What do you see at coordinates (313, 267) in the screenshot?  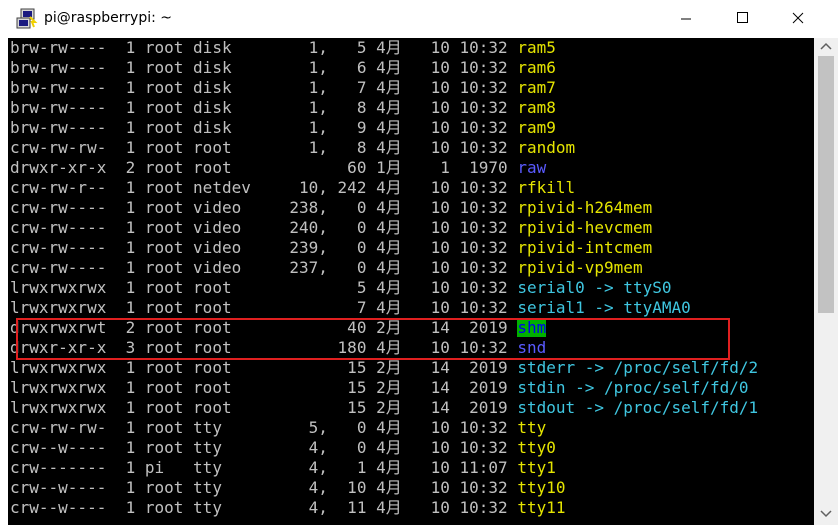 I see `file-size: 237, 0` at bounding box center [313, 267].